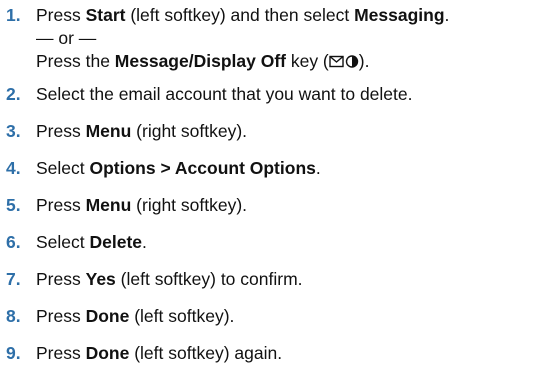 The image size is (535, 373). I want to click on step-number: 9., so click(13, 353).